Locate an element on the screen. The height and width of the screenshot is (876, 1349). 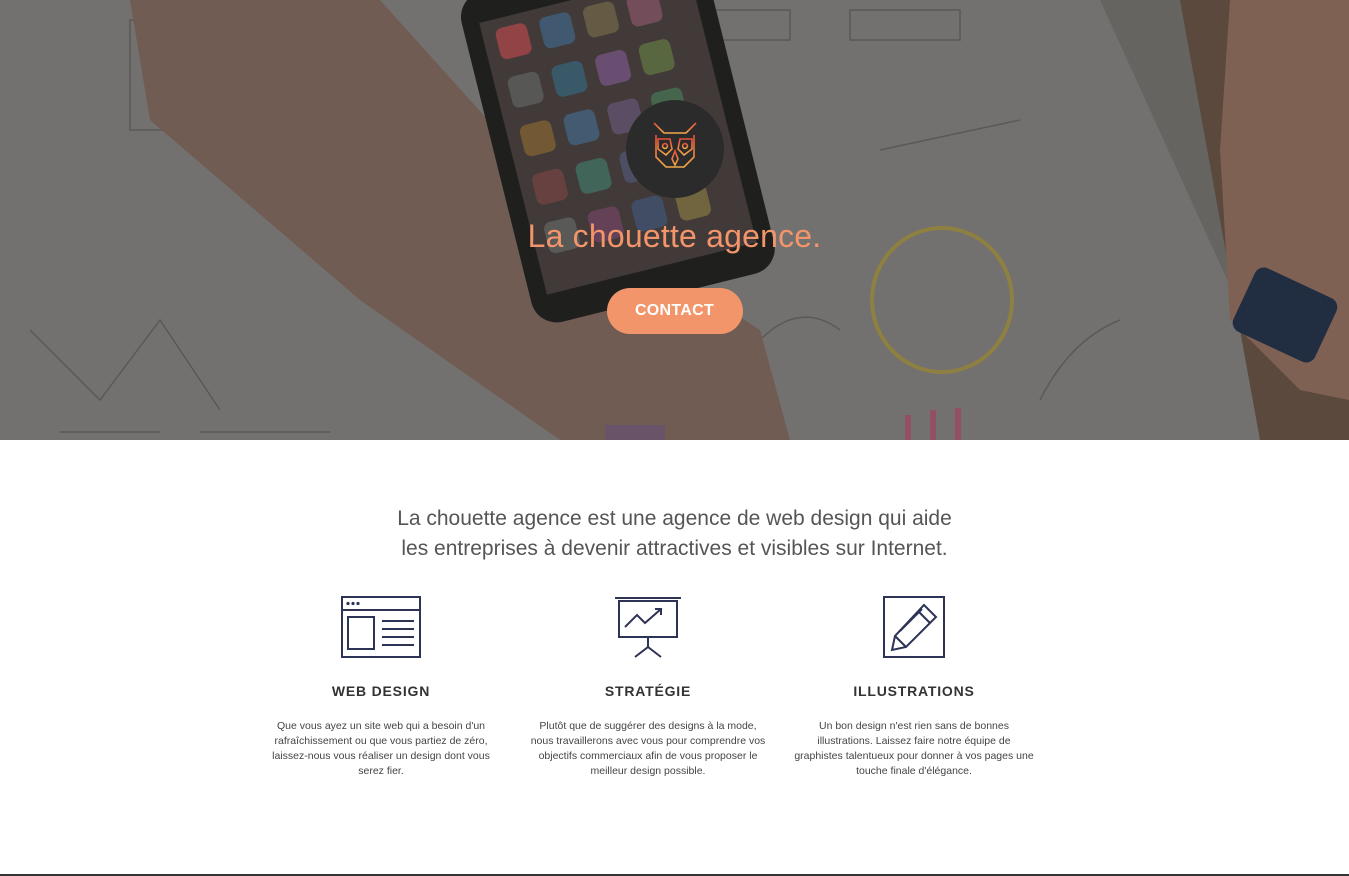
contact-button: CONTACT is located at coordinates (674, 311).